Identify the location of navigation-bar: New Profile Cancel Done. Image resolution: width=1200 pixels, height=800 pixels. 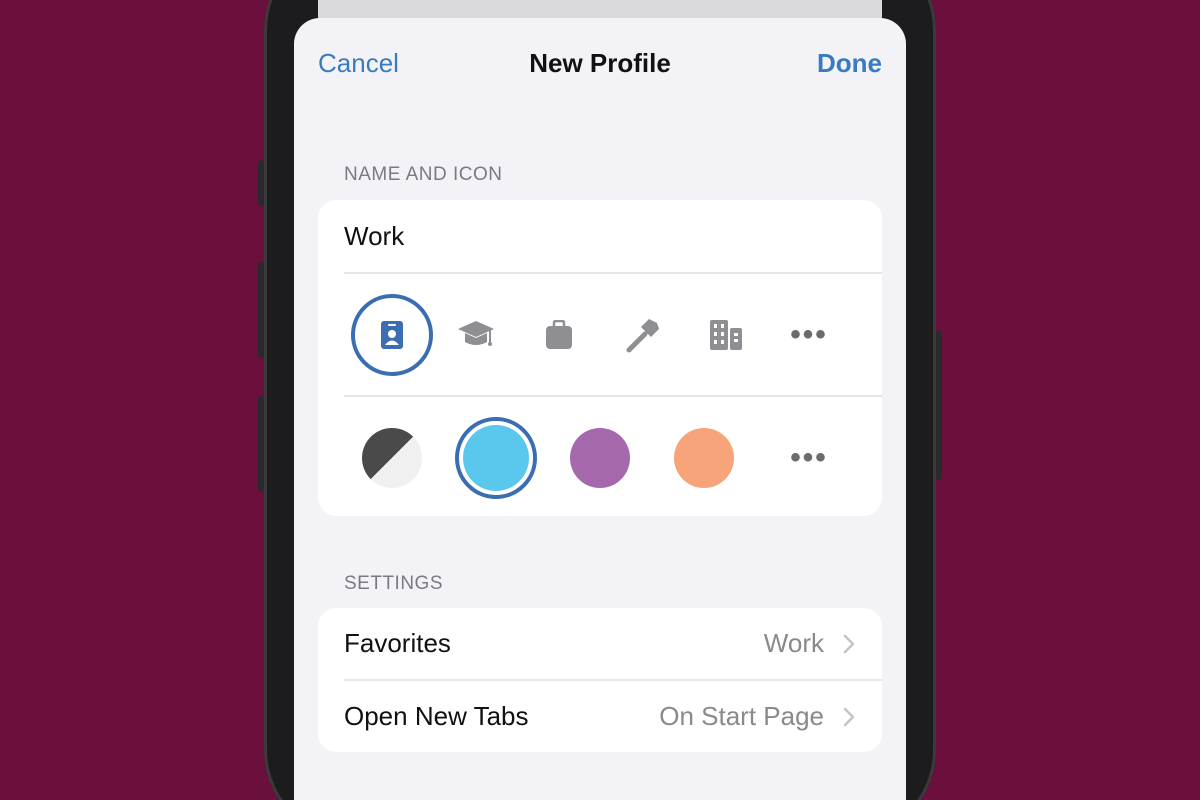
(600, 63).